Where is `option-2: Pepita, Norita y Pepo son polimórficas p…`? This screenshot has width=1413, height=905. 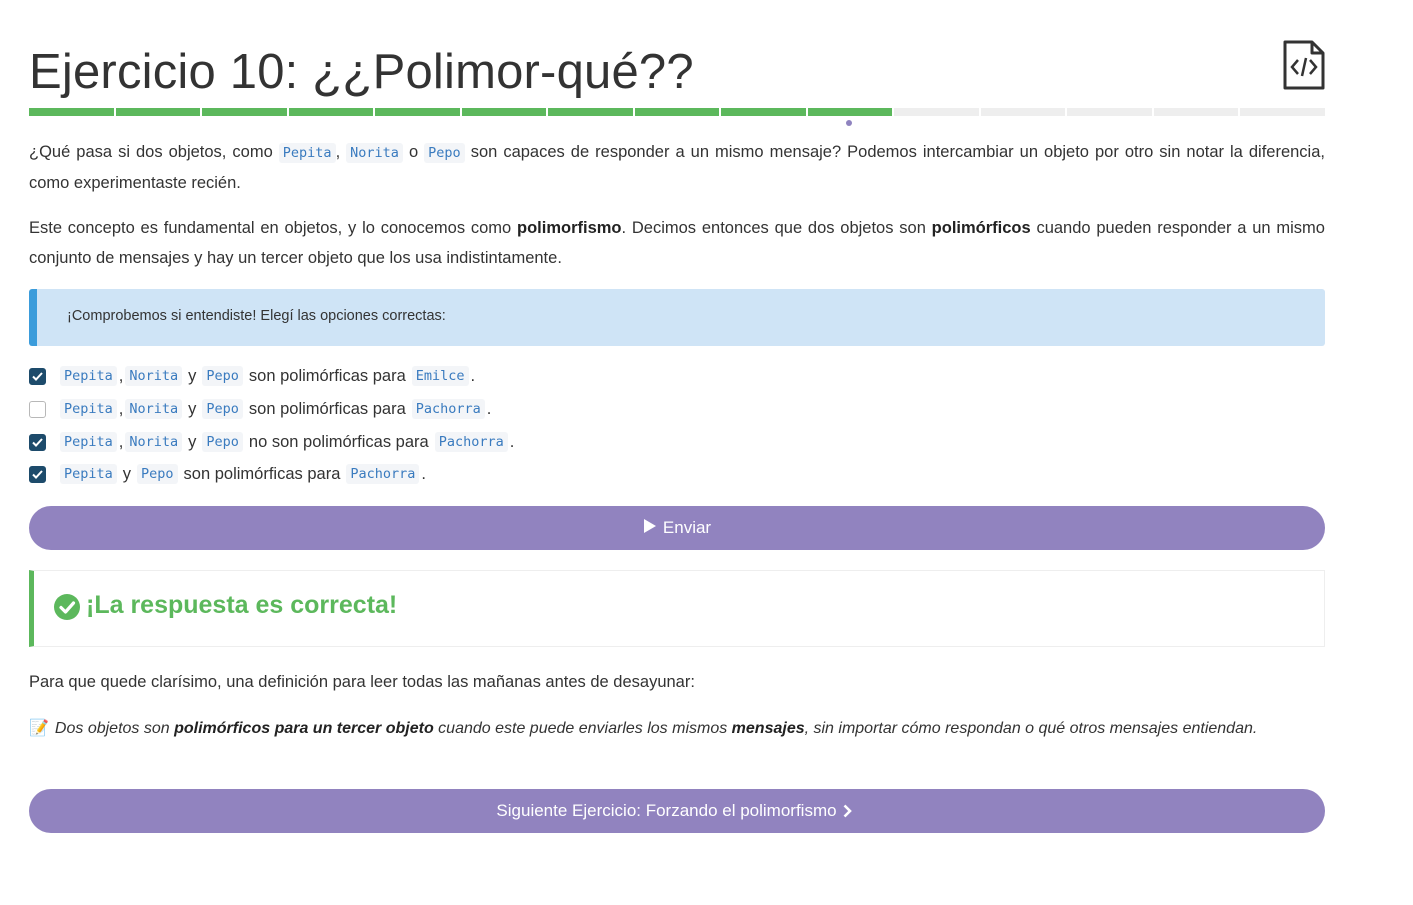
option-2: Pepita, Norita y Pepo son polimórficas p… is located at coordinates (260, 409).